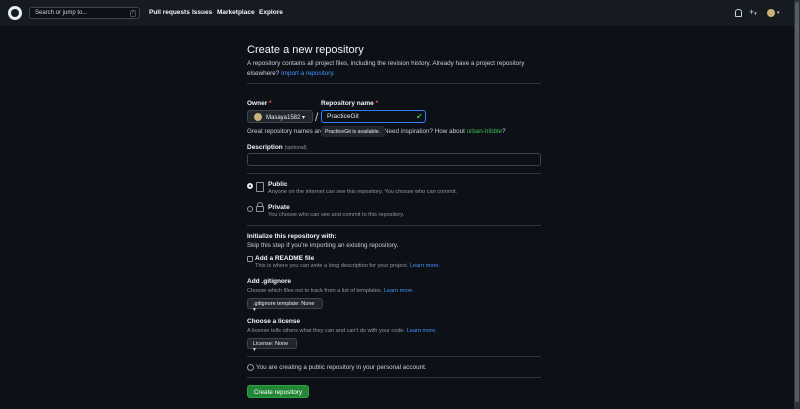 Image resolution: width=800 pixels, height=409 pixels. Describe the element at coordinates (292, 236) in the screenshot. I see `initialize-title: Initialize this repository with:` at that location.